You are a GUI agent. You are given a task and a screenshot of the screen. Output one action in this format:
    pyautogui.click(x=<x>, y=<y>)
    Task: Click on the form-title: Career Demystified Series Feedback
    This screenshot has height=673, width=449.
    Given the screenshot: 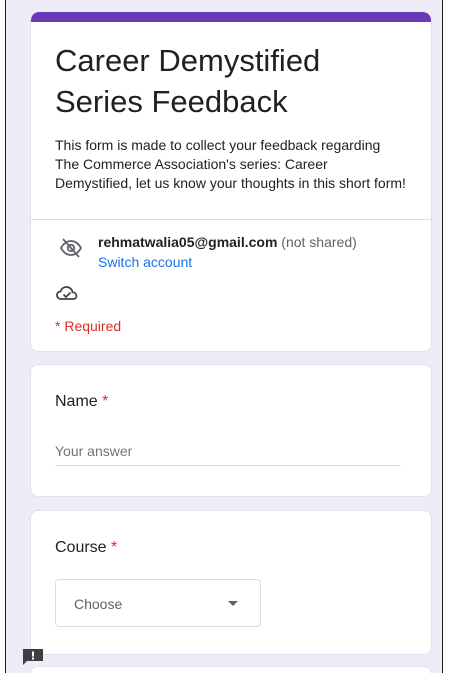 What is the action you would take?
    pyautogui.click(x=188, y=81)
    